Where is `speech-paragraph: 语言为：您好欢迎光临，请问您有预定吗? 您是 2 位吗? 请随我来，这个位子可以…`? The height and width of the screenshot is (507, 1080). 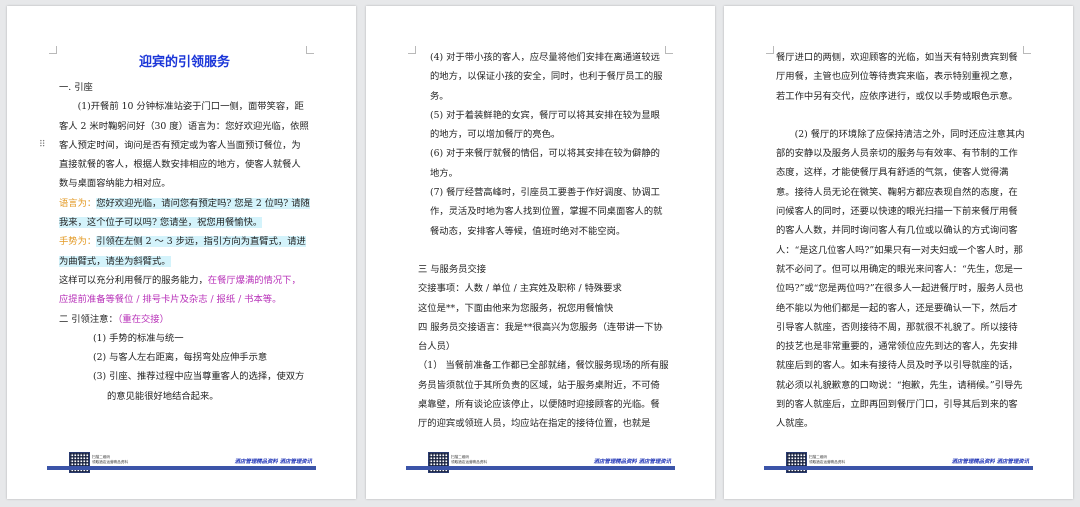 speech-paragraph: 语言为：您好欢迎光临，请问您有预定吗? 您是 2 位吗? 请随我来，这个位子可以… is located at coordinates (184, 213).